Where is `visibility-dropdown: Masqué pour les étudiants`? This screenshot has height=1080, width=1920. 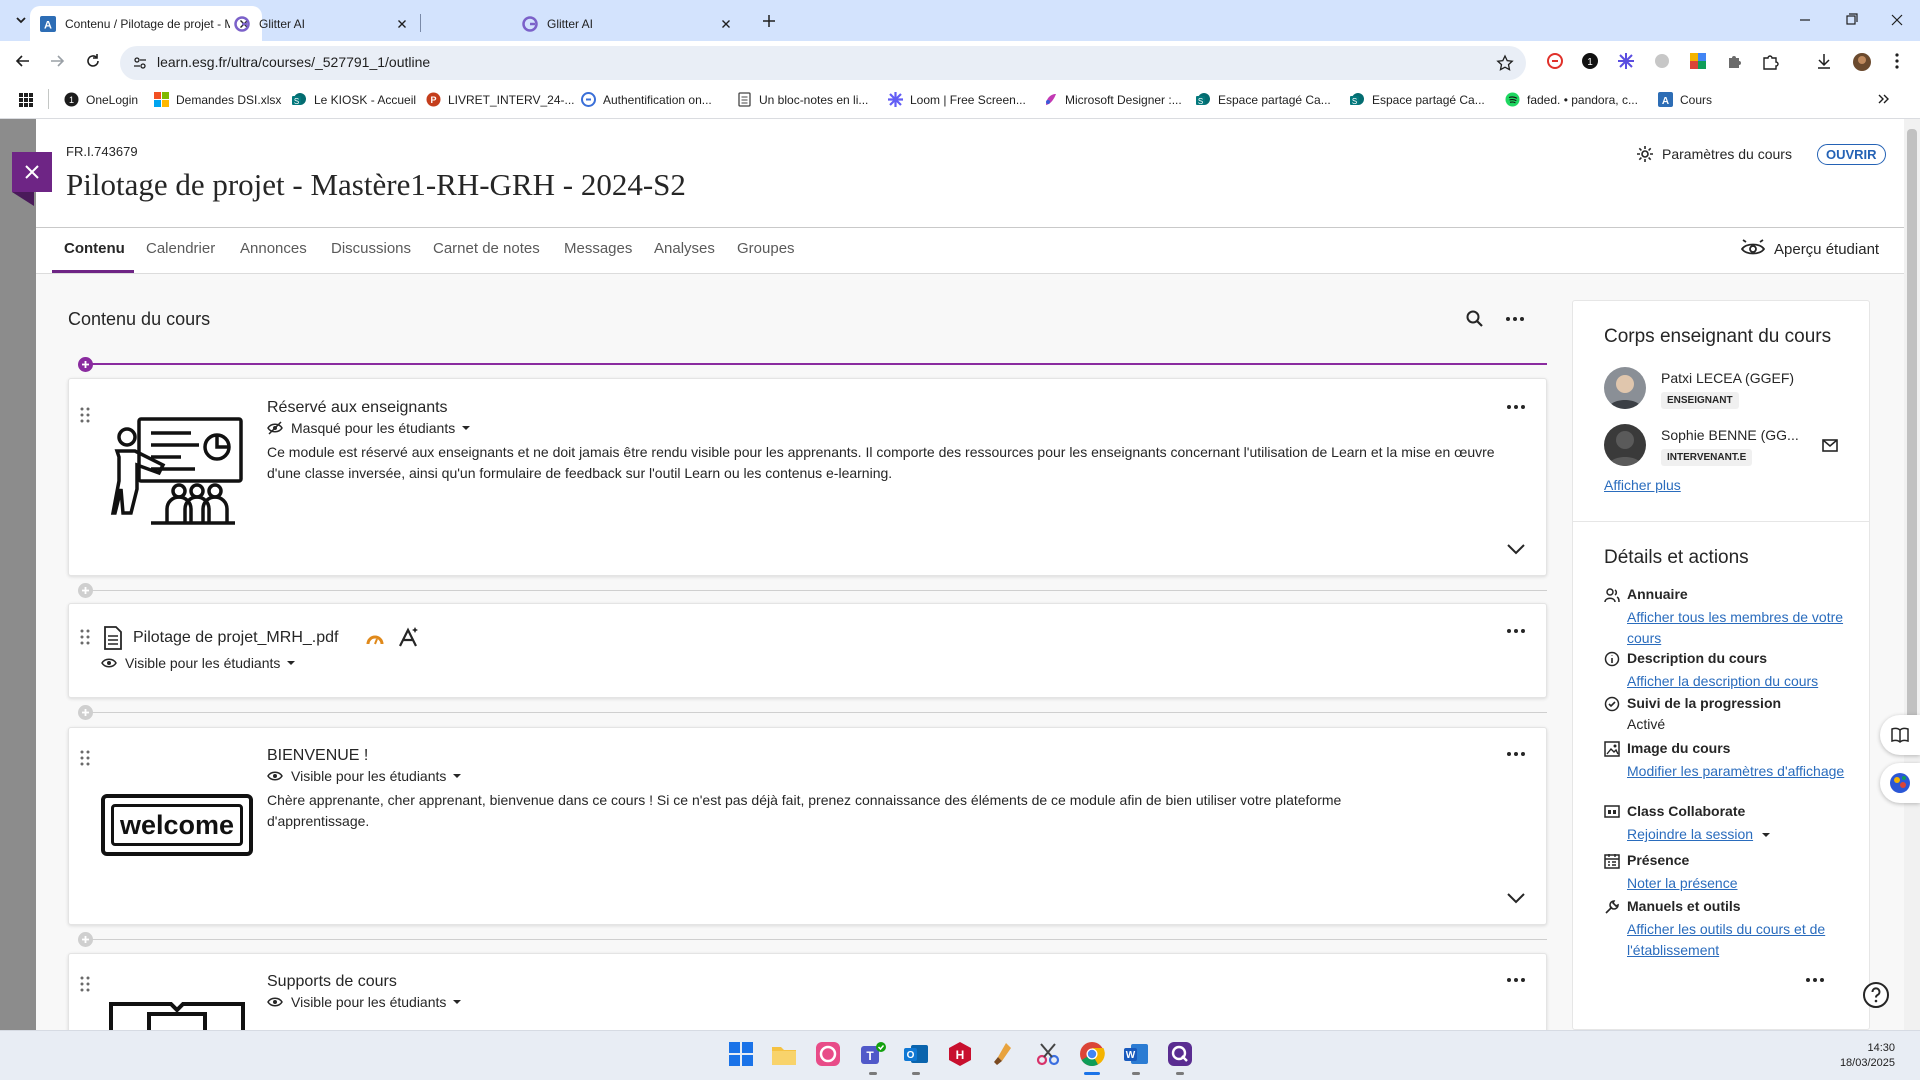
visibility-dropdown: Masqué pour les étudiants is located at coordinates (373, 428).